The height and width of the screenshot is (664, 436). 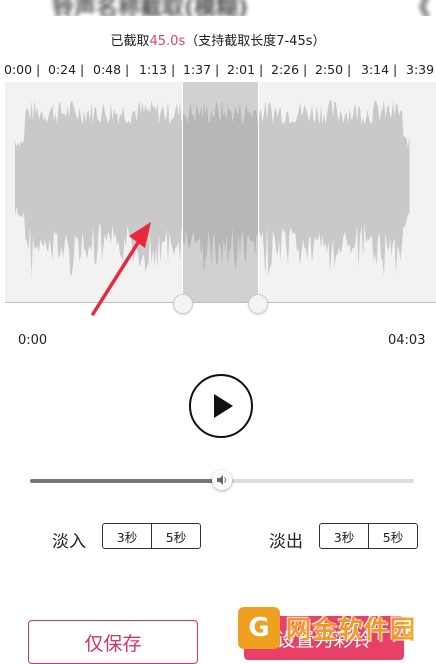 What do you see at coordinates (201, 69) in the screenshot?
I see `timeline-tick: 1:37 |` at bounding box center [201, 69].